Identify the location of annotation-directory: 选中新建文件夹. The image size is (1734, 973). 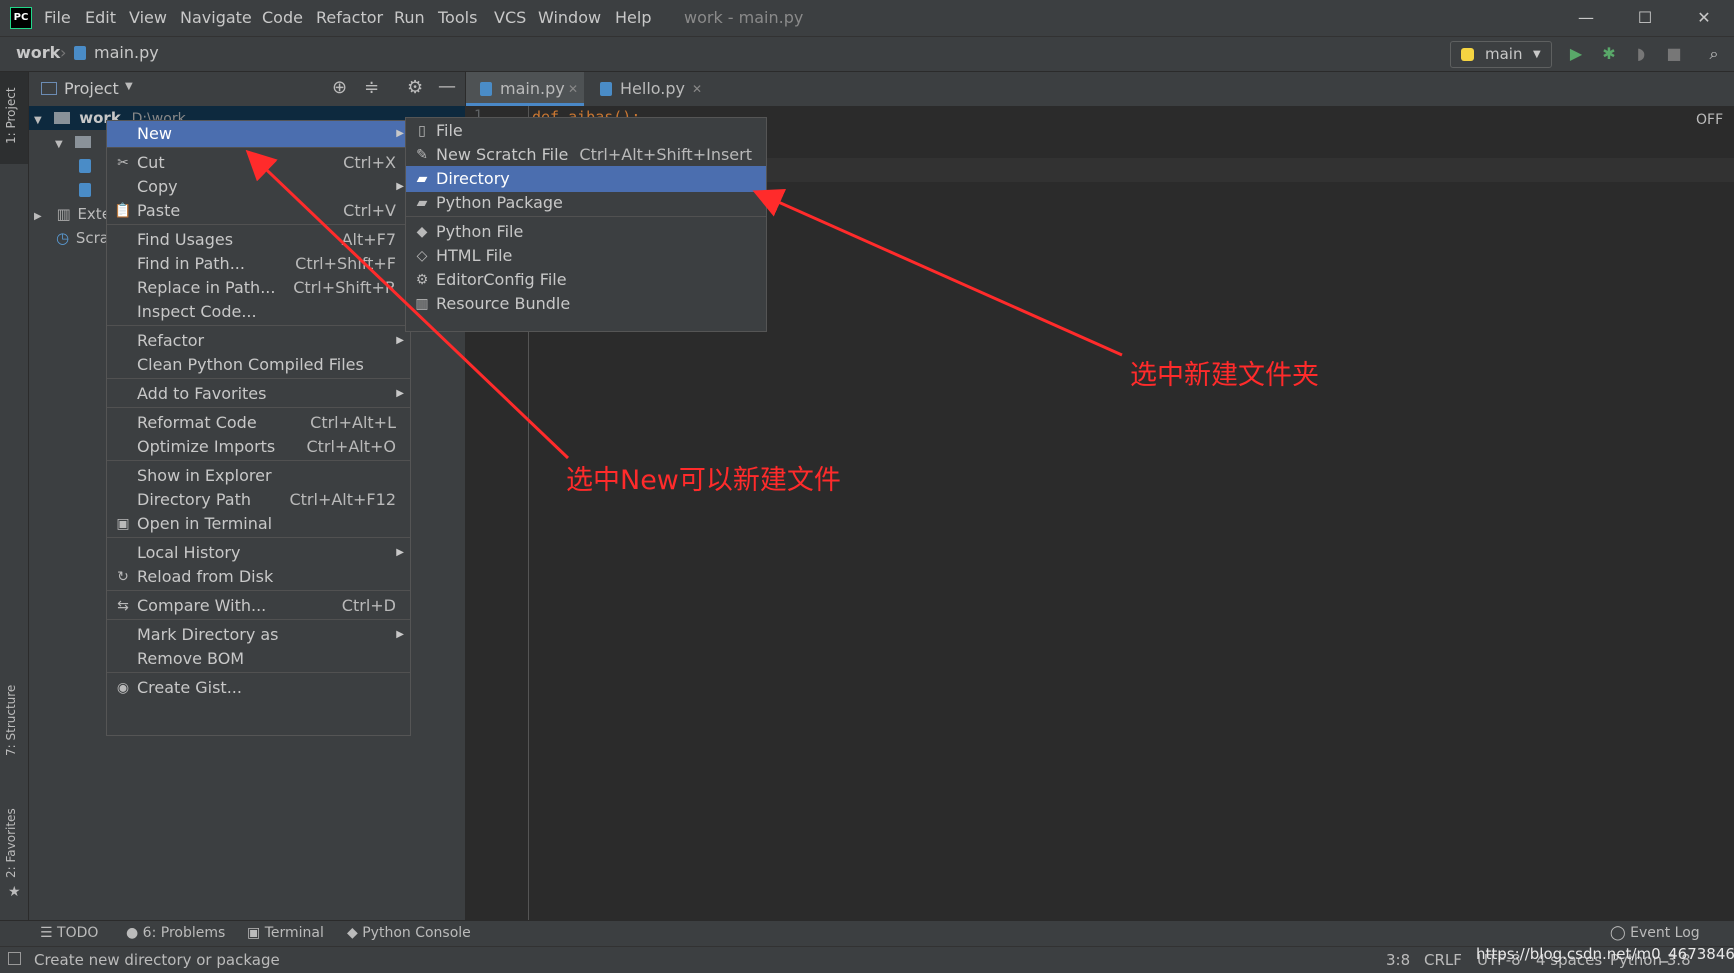
(1224, 375).